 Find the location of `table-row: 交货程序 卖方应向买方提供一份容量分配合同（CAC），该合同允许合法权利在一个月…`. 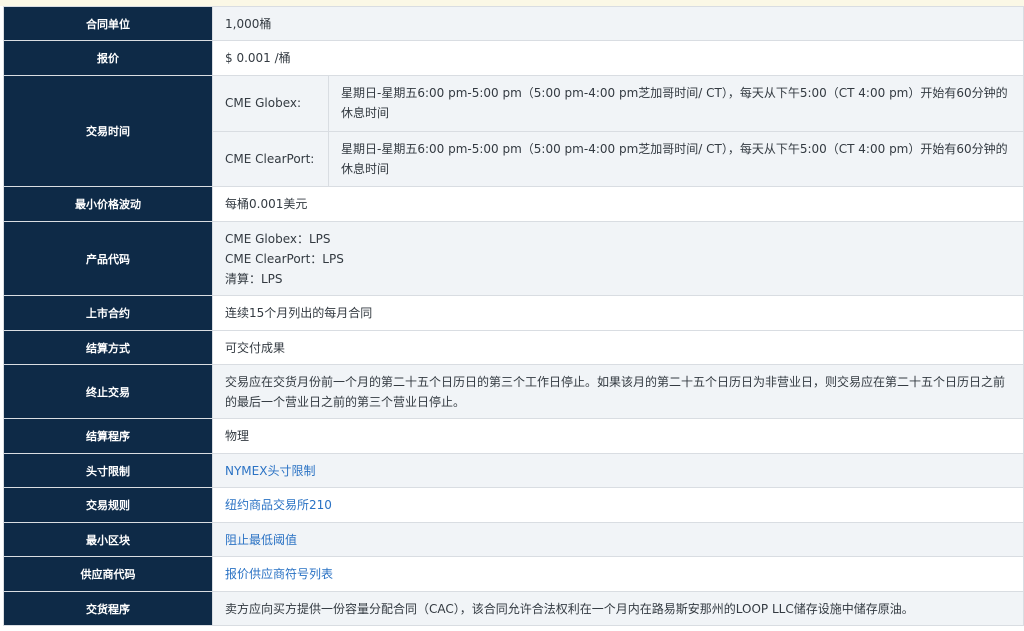

table-row: 交货程序 卖方应向买方提供一份容量分配合同（CAC），该合同允许合法权利在一个月… is located at coordinates (513, 608).